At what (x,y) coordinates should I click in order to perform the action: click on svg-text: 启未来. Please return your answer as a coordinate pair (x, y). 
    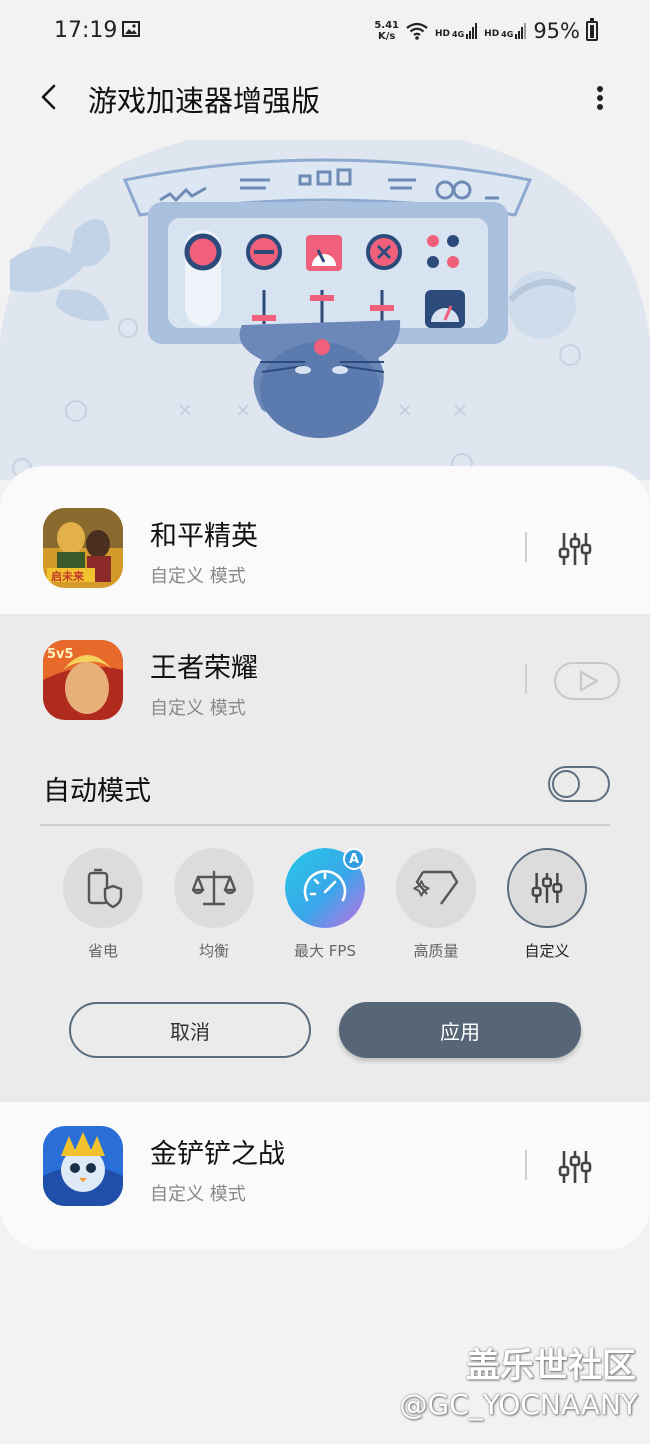
    Looking at the image, I should click on (68, 576).